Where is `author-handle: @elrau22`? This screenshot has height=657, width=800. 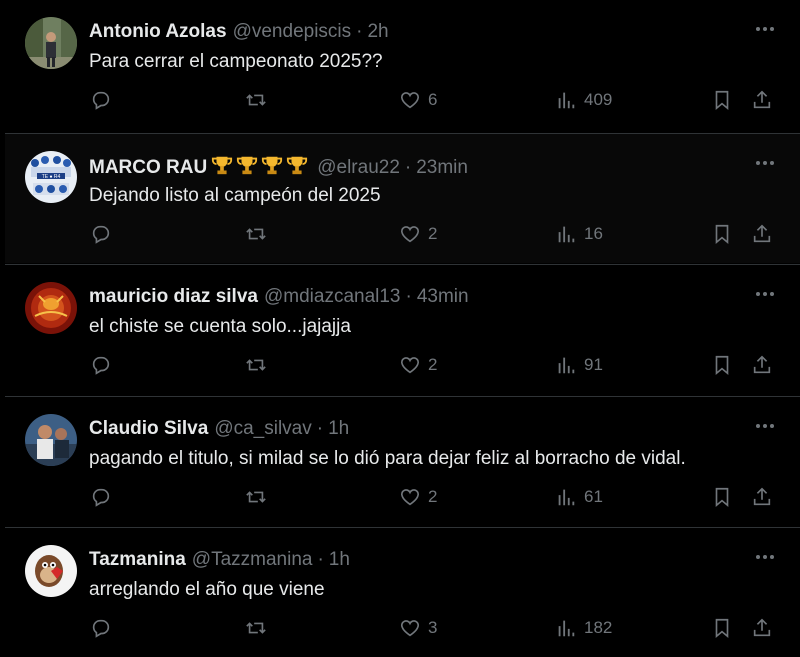 author-handle: @elrau22 is located at coordinates (358, 167).